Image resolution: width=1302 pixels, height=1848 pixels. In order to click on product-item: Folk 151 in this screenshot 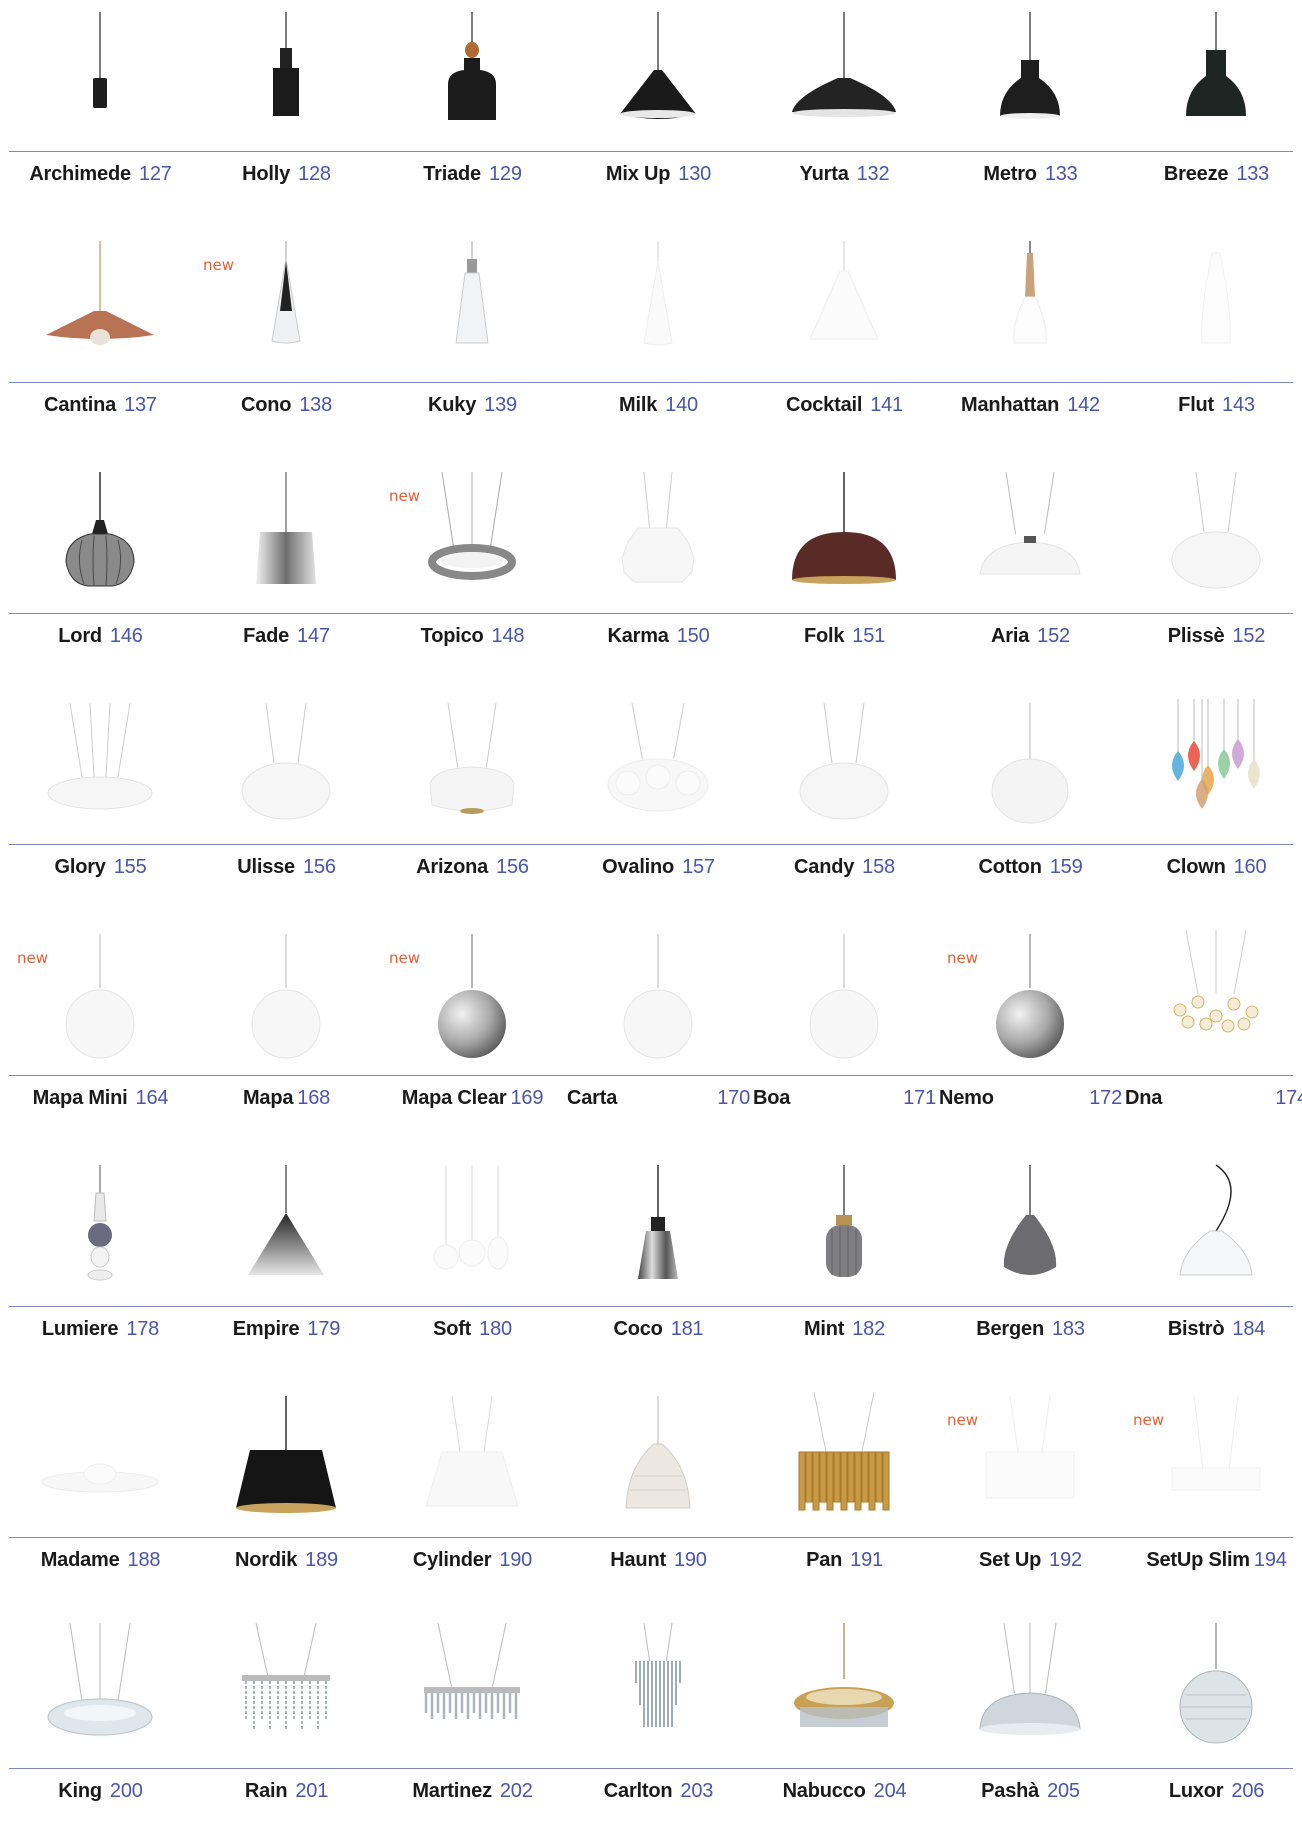, I will do `click(844, 557)`.